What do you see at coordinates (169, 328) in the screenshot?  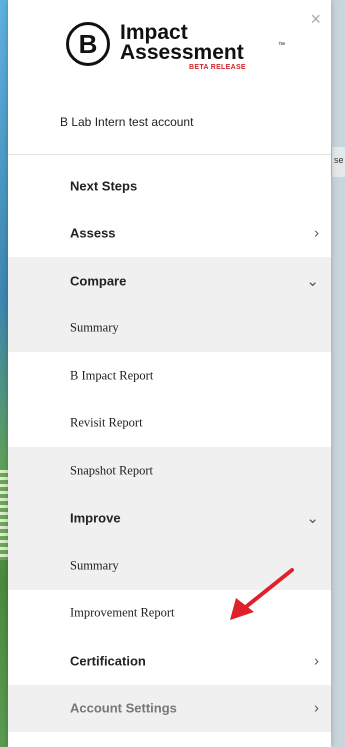 I see `nav-item-compare-summary: Summary` at bounding box center [169, 328].